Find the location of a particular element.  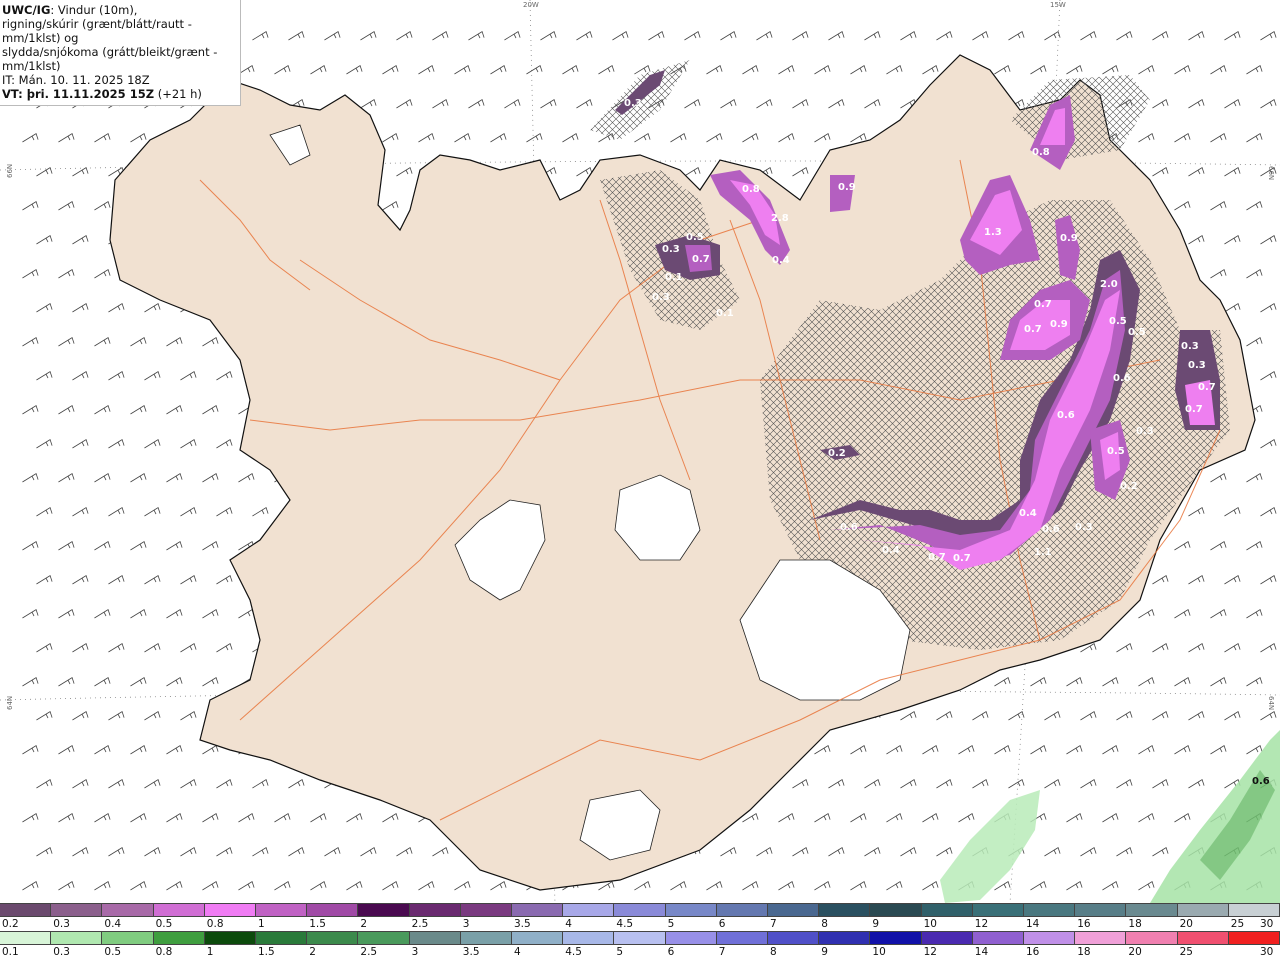

lon-label-20w: 20W is located at coordinates (531, 5).